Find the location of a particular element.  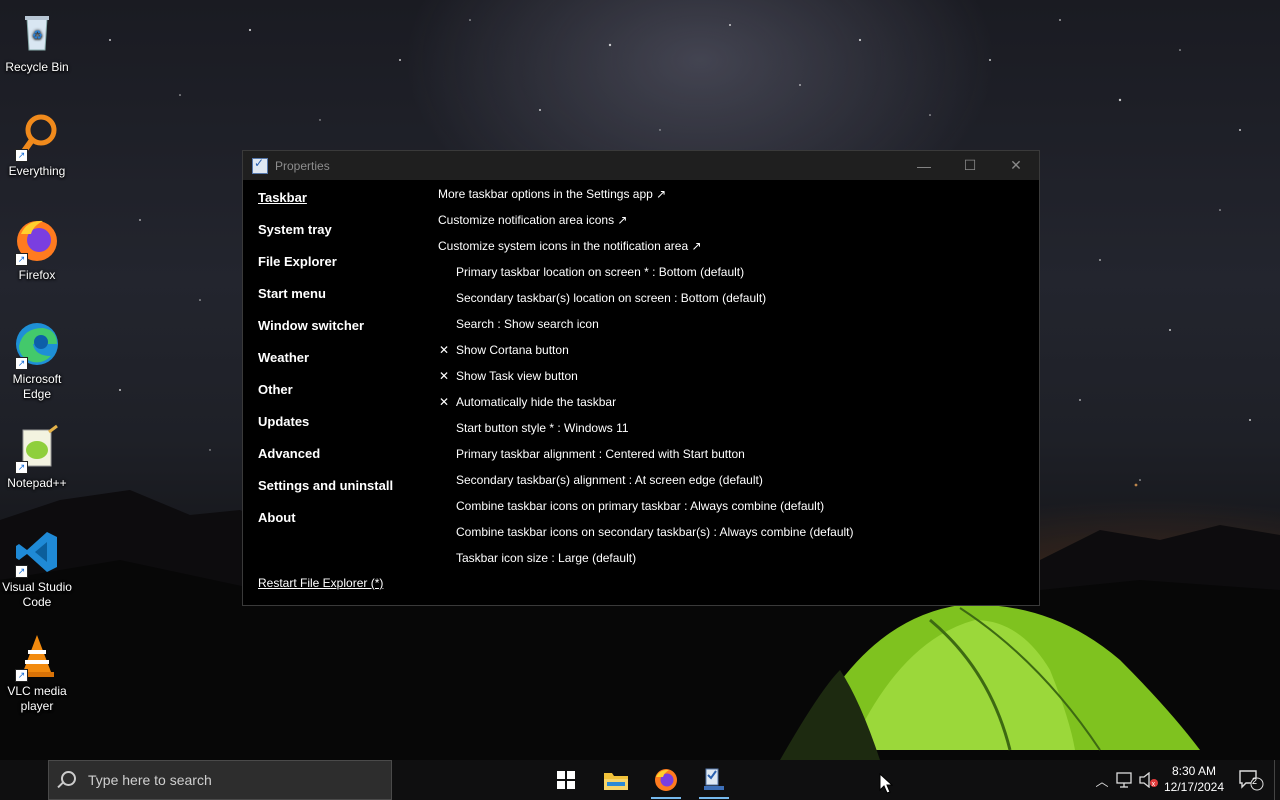

start-icon is located at coordinates (566, 780).